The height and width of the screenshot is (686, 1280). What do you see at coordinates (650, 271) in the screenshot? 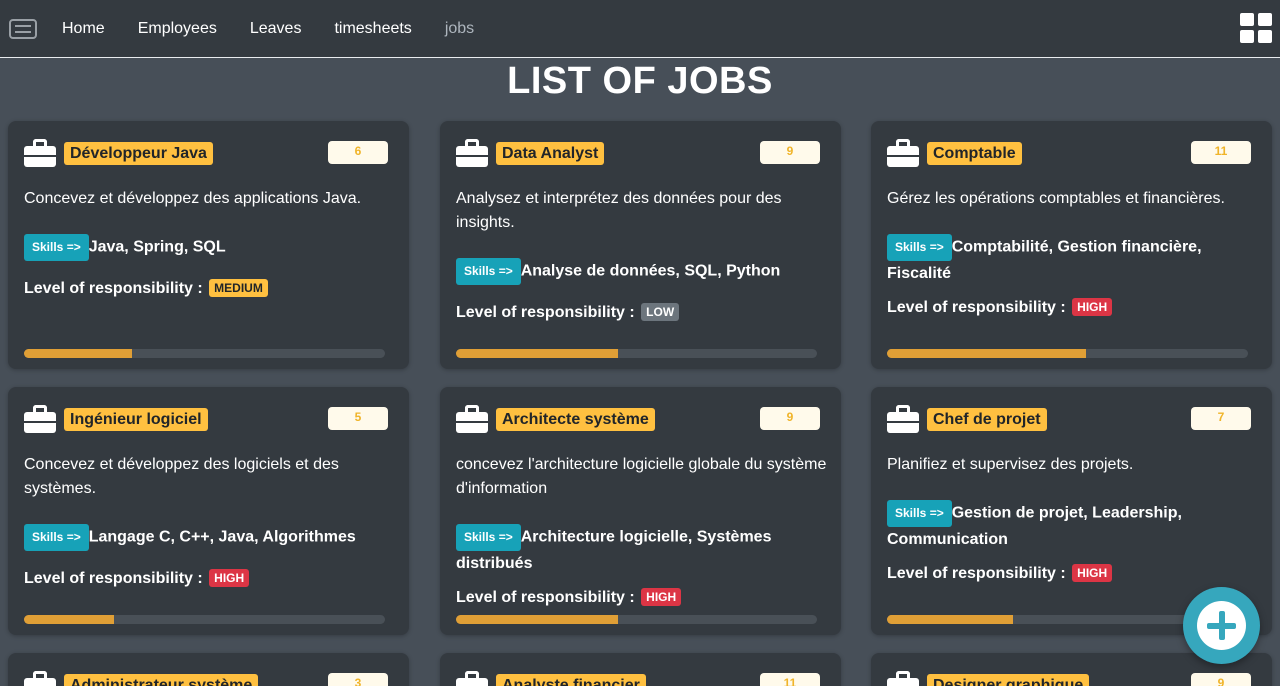
I see `skills-list: Analyse de données, SQL, Python` at bounding box center [650, 271].